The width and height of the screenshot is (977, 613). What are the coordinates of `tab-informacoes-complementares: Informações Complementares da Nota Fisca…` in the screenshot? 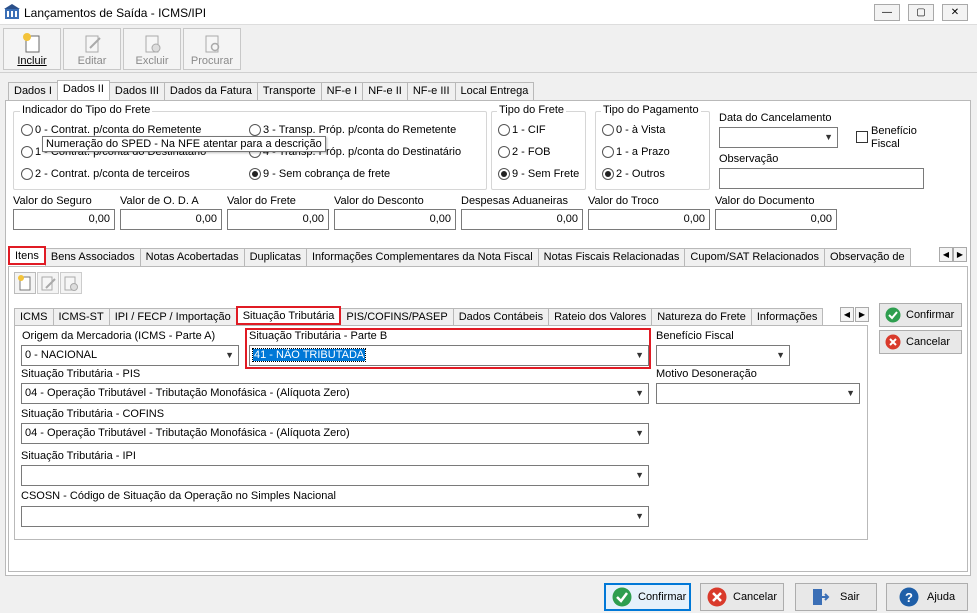 It's located at (422, 257).